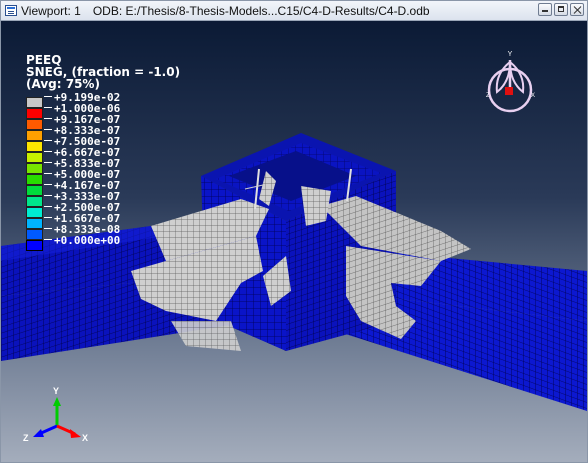  Describe the element at coordinates (85, 438) in the screenshot. I see `triad-x-label: X` at that location.